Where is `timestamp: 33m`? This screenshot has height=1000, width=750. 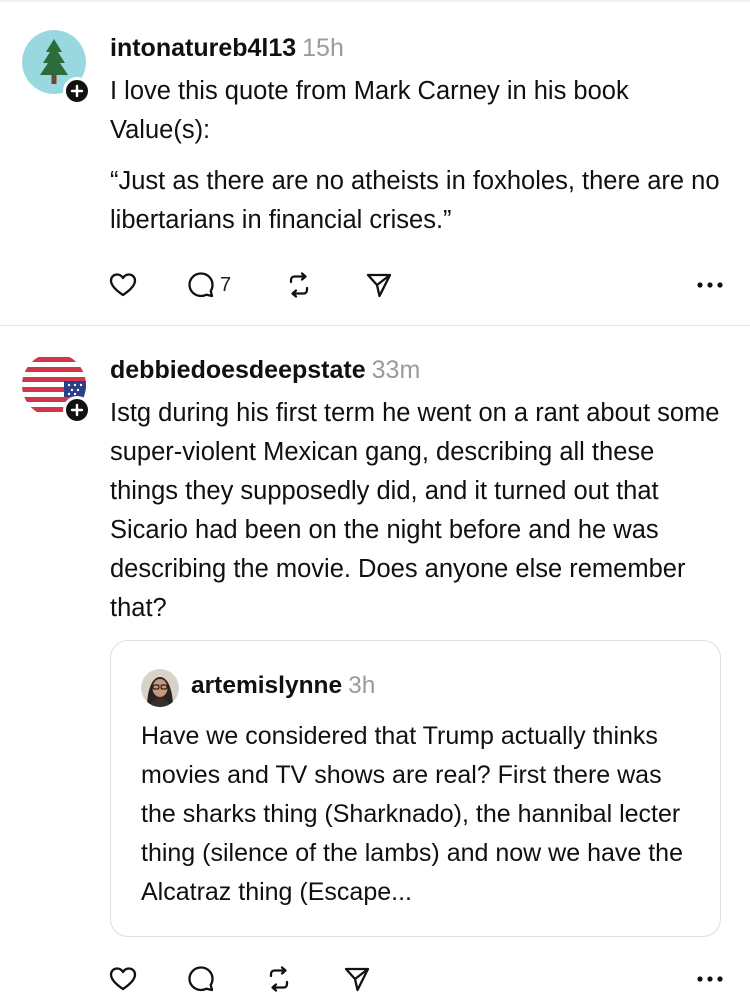
timestamp: 33m is located at coordinates (396, 370).